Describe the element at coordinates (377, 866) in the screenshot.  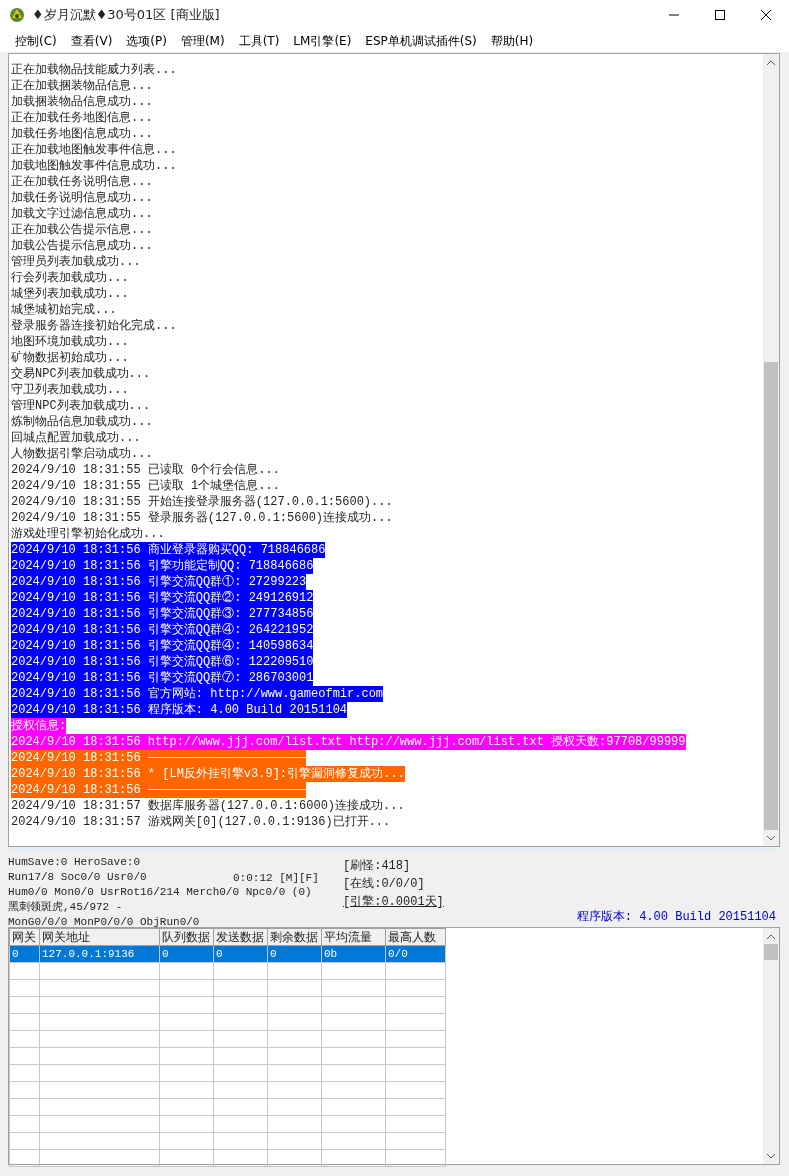
I see `status-text: [刷怪:418]` at that location.